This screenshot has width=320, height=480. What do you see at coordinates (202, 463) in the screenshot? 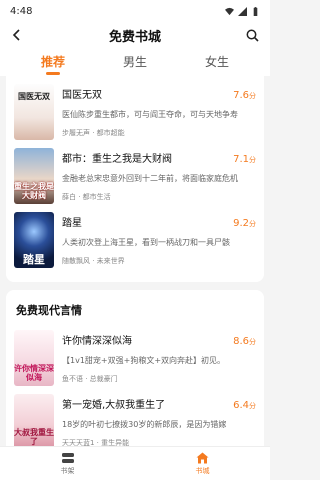
I see `nav-bookstore: 书城` at bounding box center [202, 463].